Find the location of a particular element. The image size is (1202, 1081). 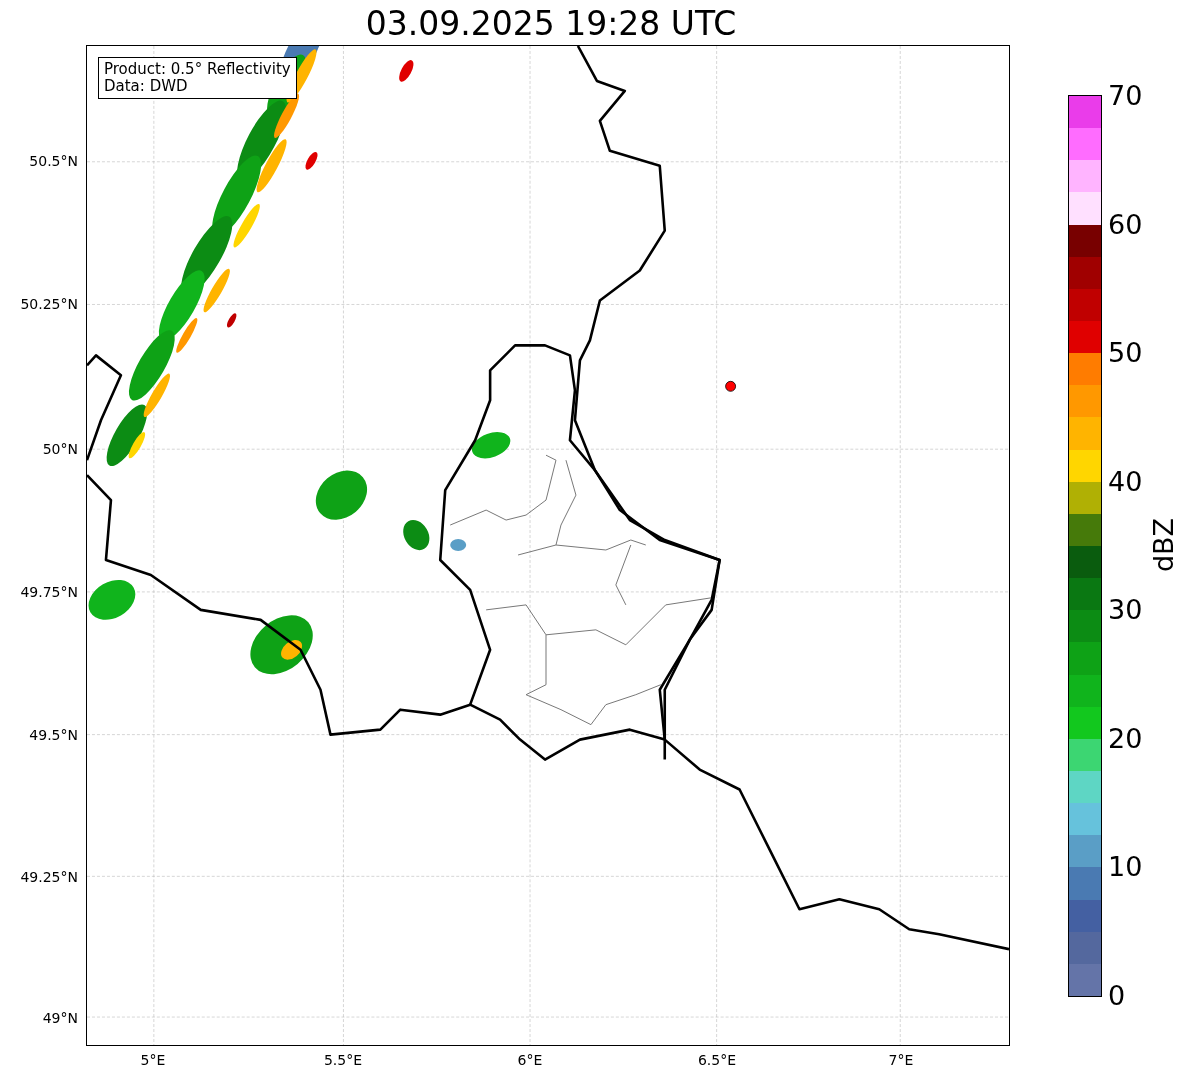

longitude-label: 5°E is located at coordinates (153, 1060).